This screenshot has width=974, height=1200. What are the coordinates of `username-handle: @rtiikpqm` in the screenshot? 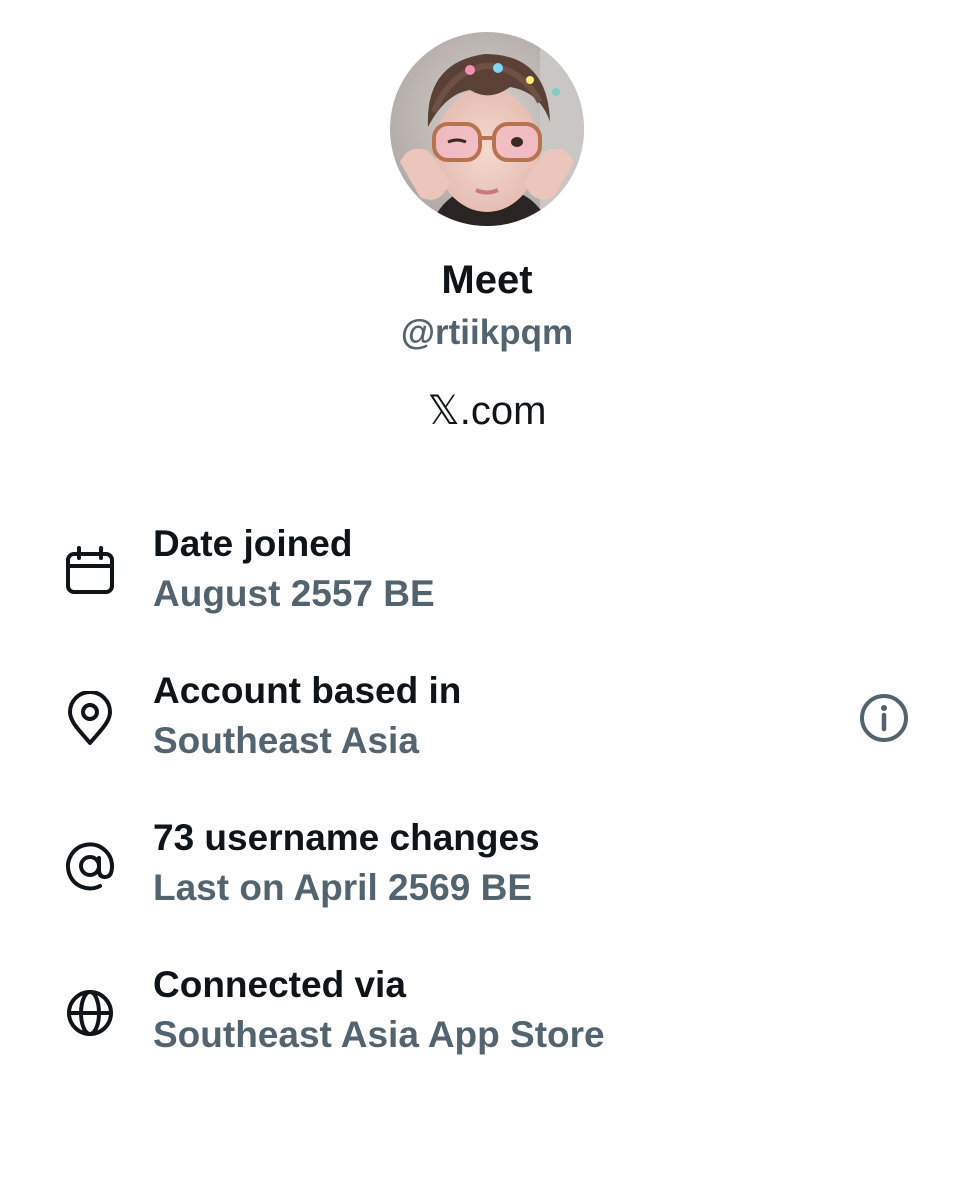 It's located at (487, 333).